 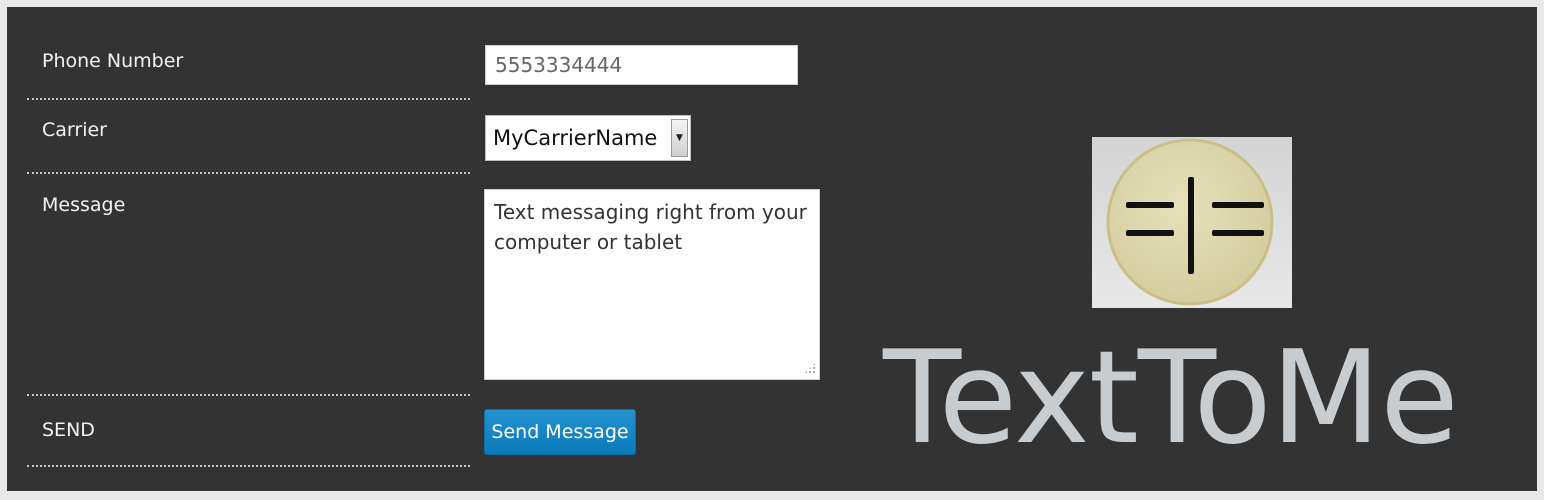 I want to click on carrier-label: Carrier, so click(x=74, y=130).